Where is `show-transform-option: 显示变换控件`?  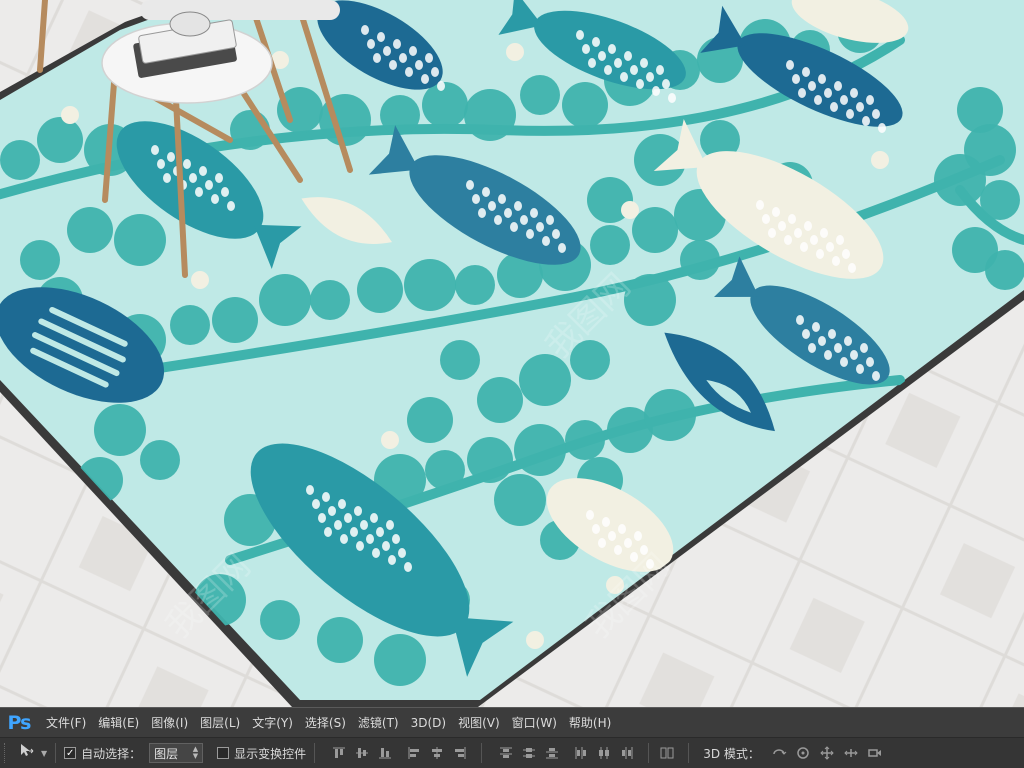 show-transform-option: 显示变换控件 is located at coordinates (261, 753).